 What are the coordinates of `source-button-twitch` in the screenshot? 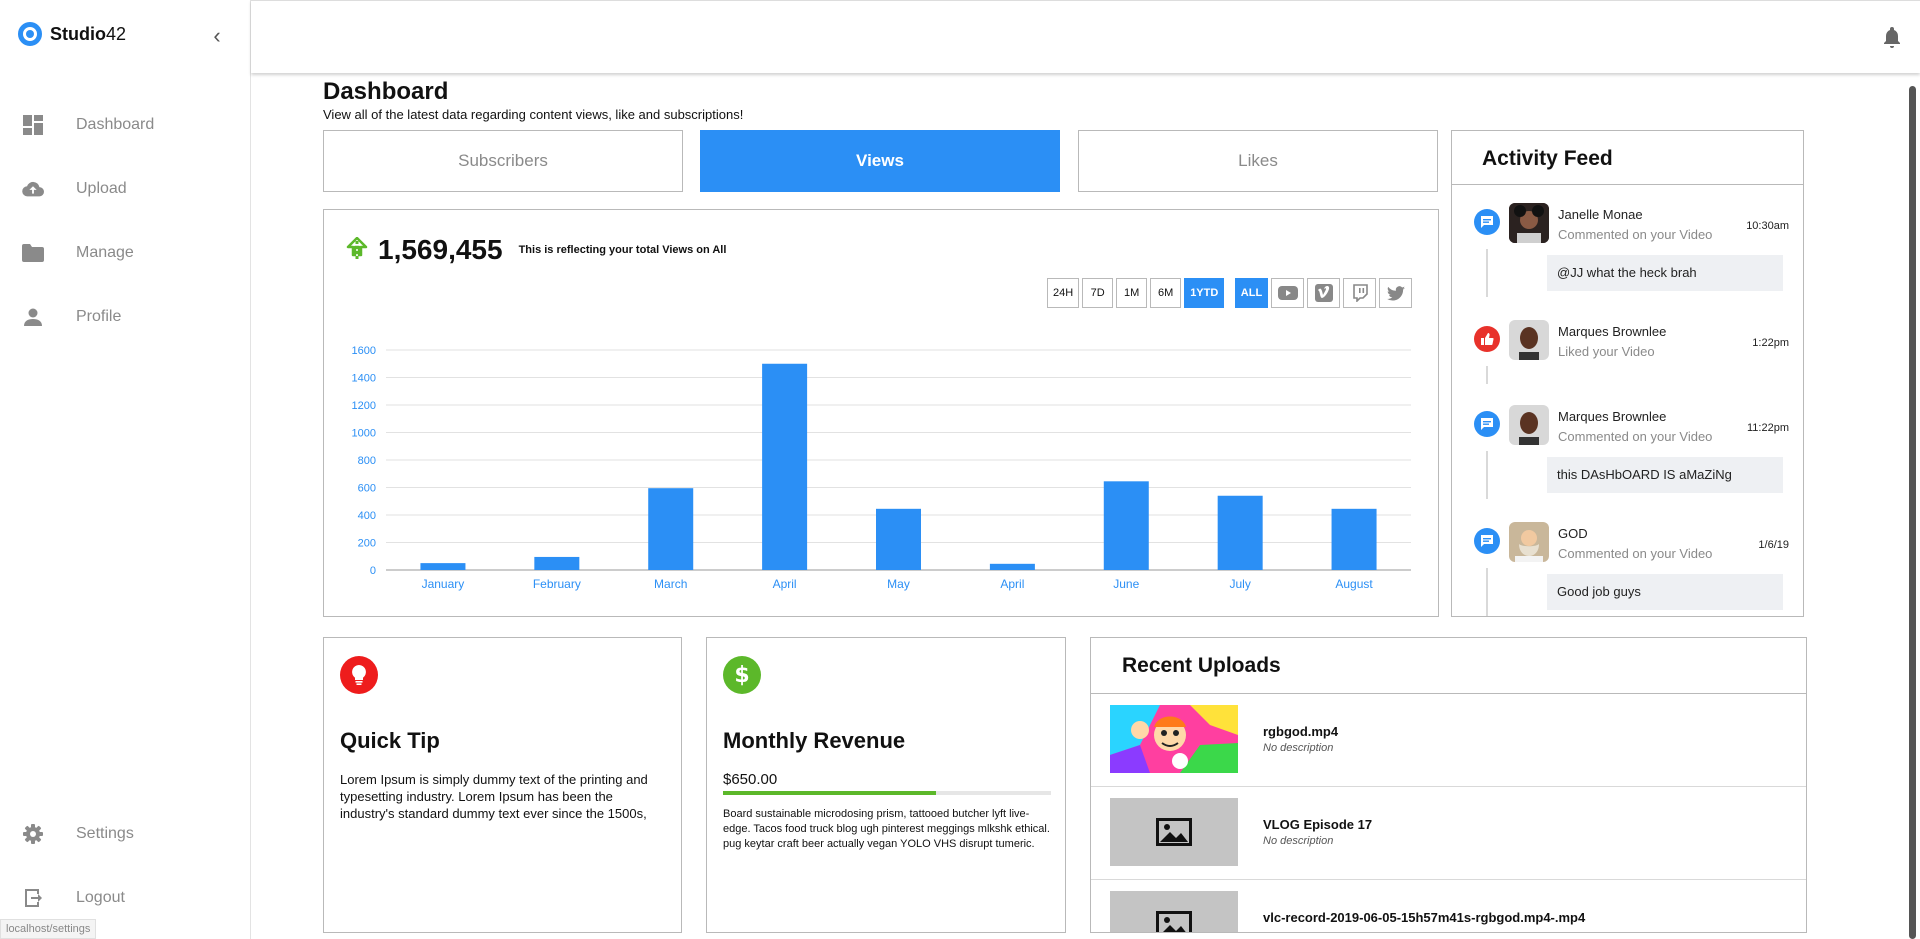 It's located at (1359, 293).